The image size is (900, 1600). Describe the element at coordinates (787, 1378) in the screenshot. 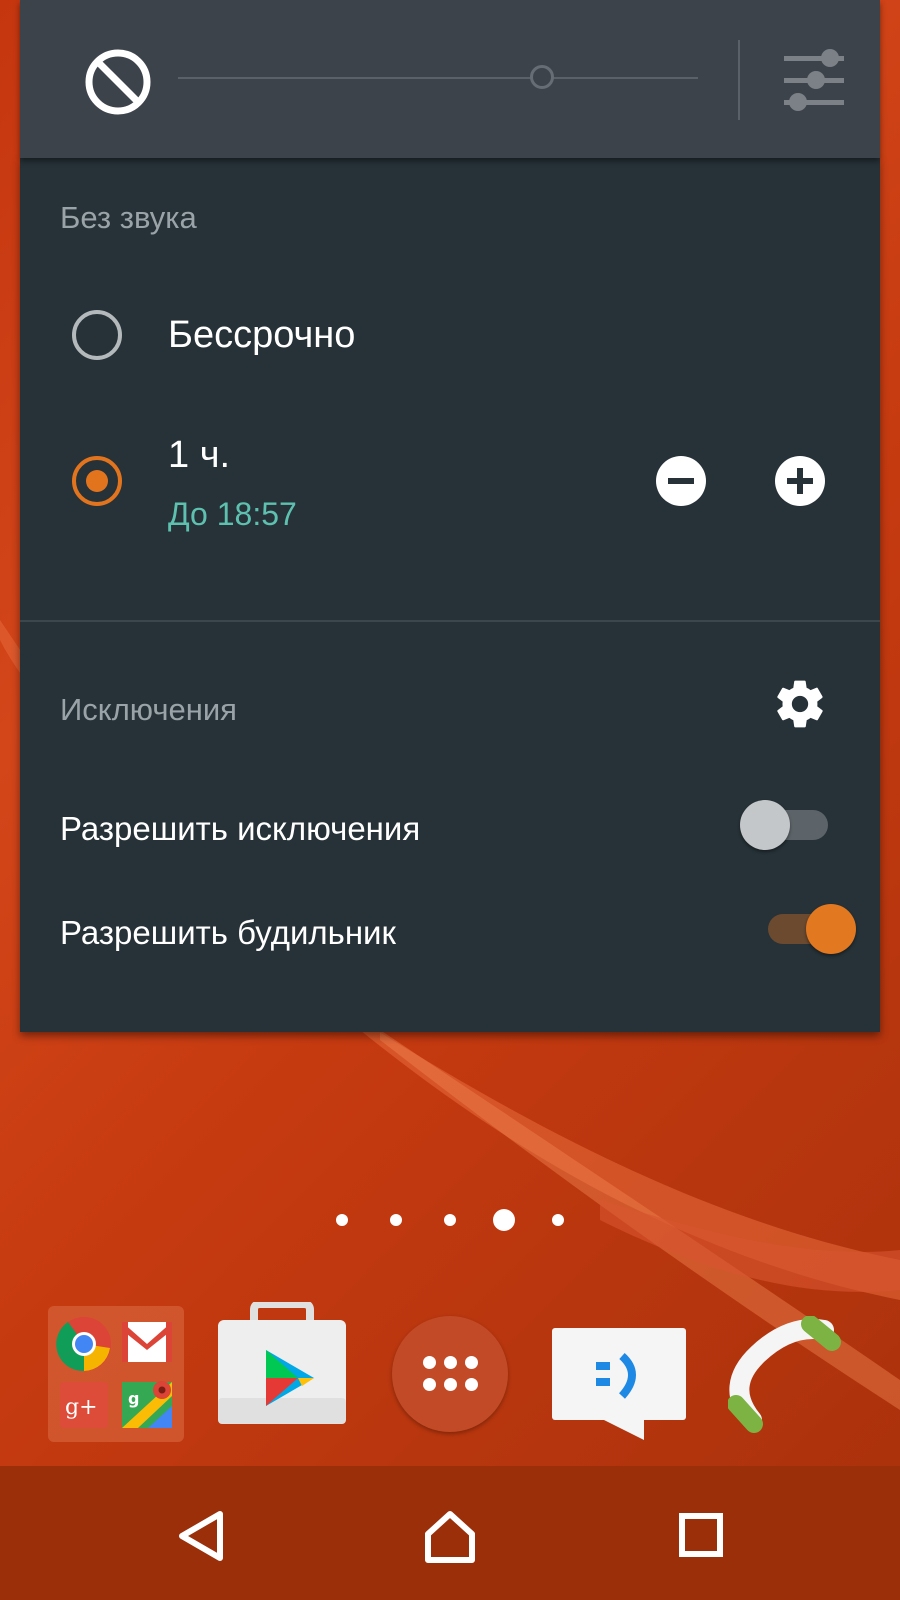

I see `phone-icon` at that location.